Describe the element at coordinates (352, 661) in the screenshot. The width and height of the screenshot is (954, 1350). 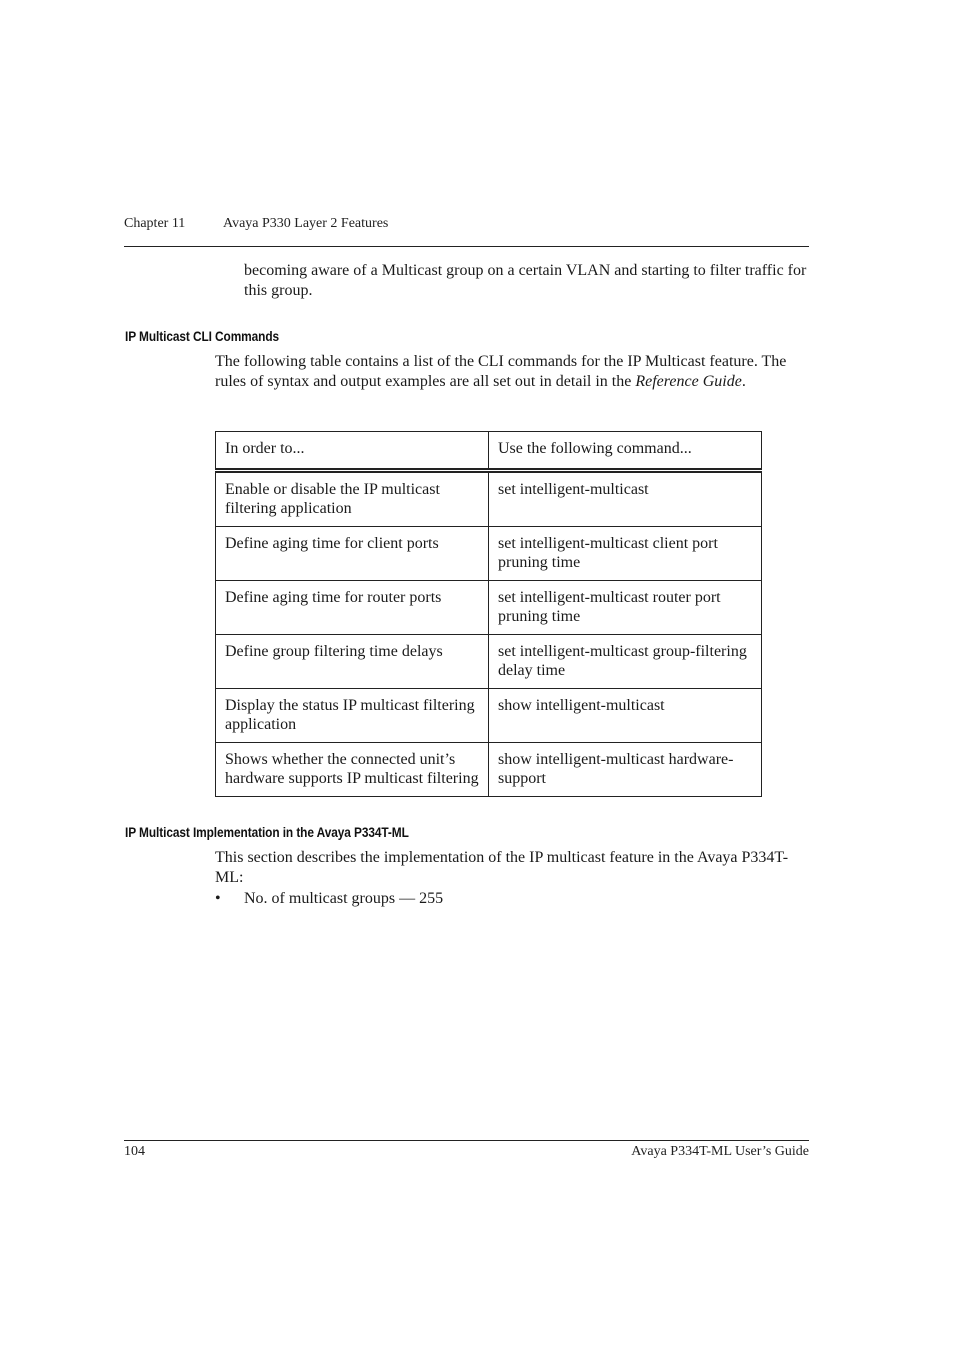
I see `purpose-cell: Define group filtering time delays` at that location.